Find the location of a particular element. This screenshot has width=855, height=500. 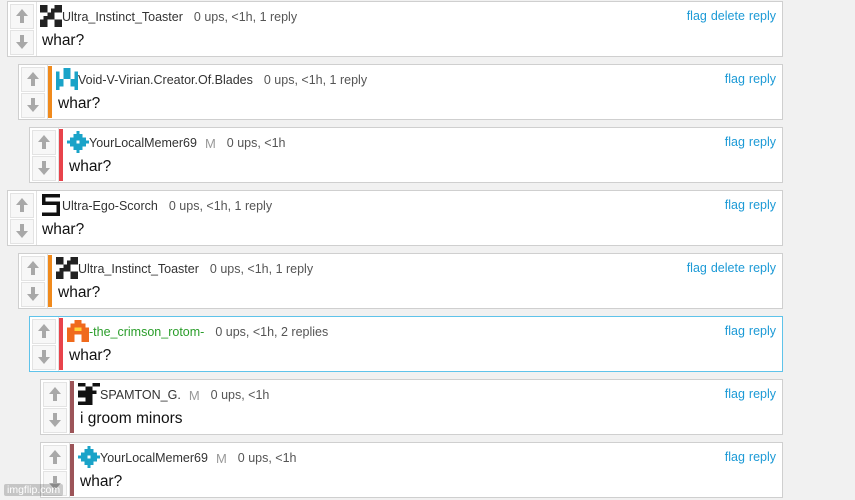

comment-body: i groom minors is located at coordinates (131, 418).